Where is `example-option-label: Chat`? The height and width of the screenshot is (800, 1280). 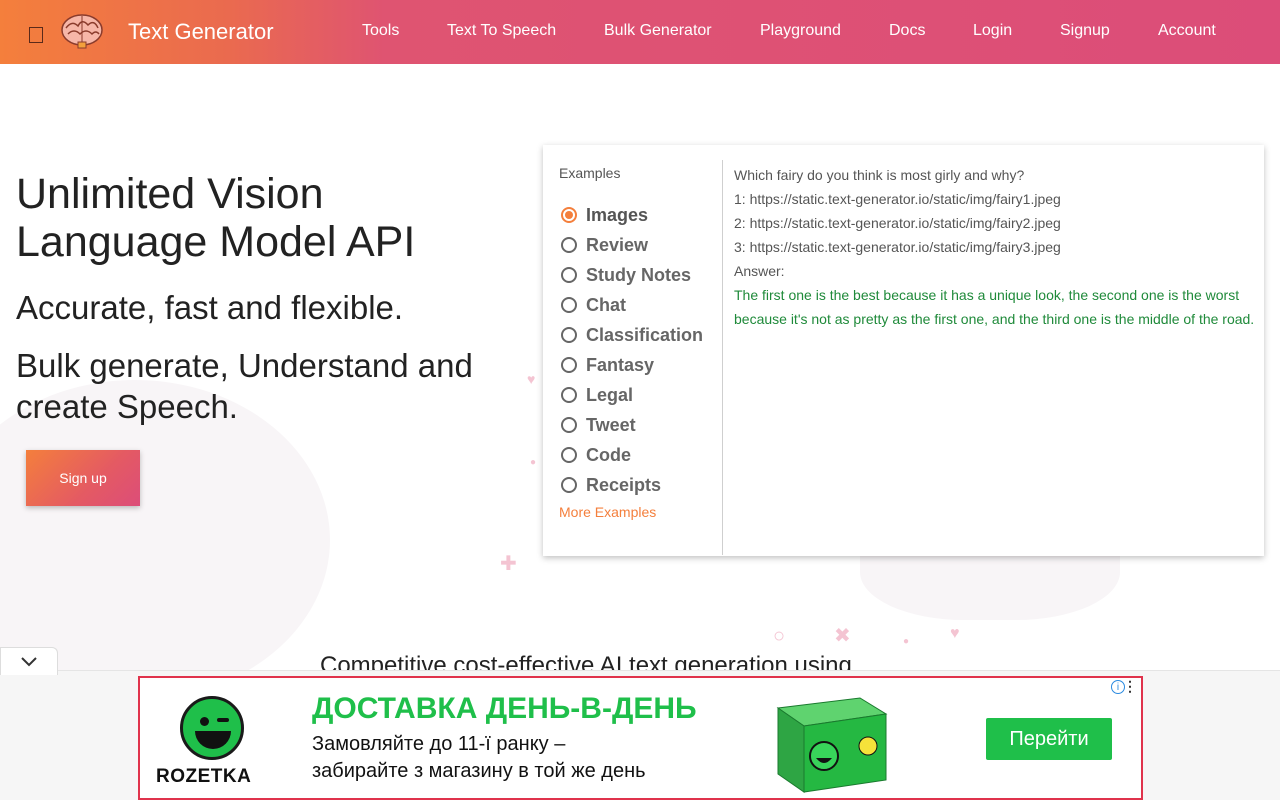 example-option-label: Chat is located at coordinates (606, 305).